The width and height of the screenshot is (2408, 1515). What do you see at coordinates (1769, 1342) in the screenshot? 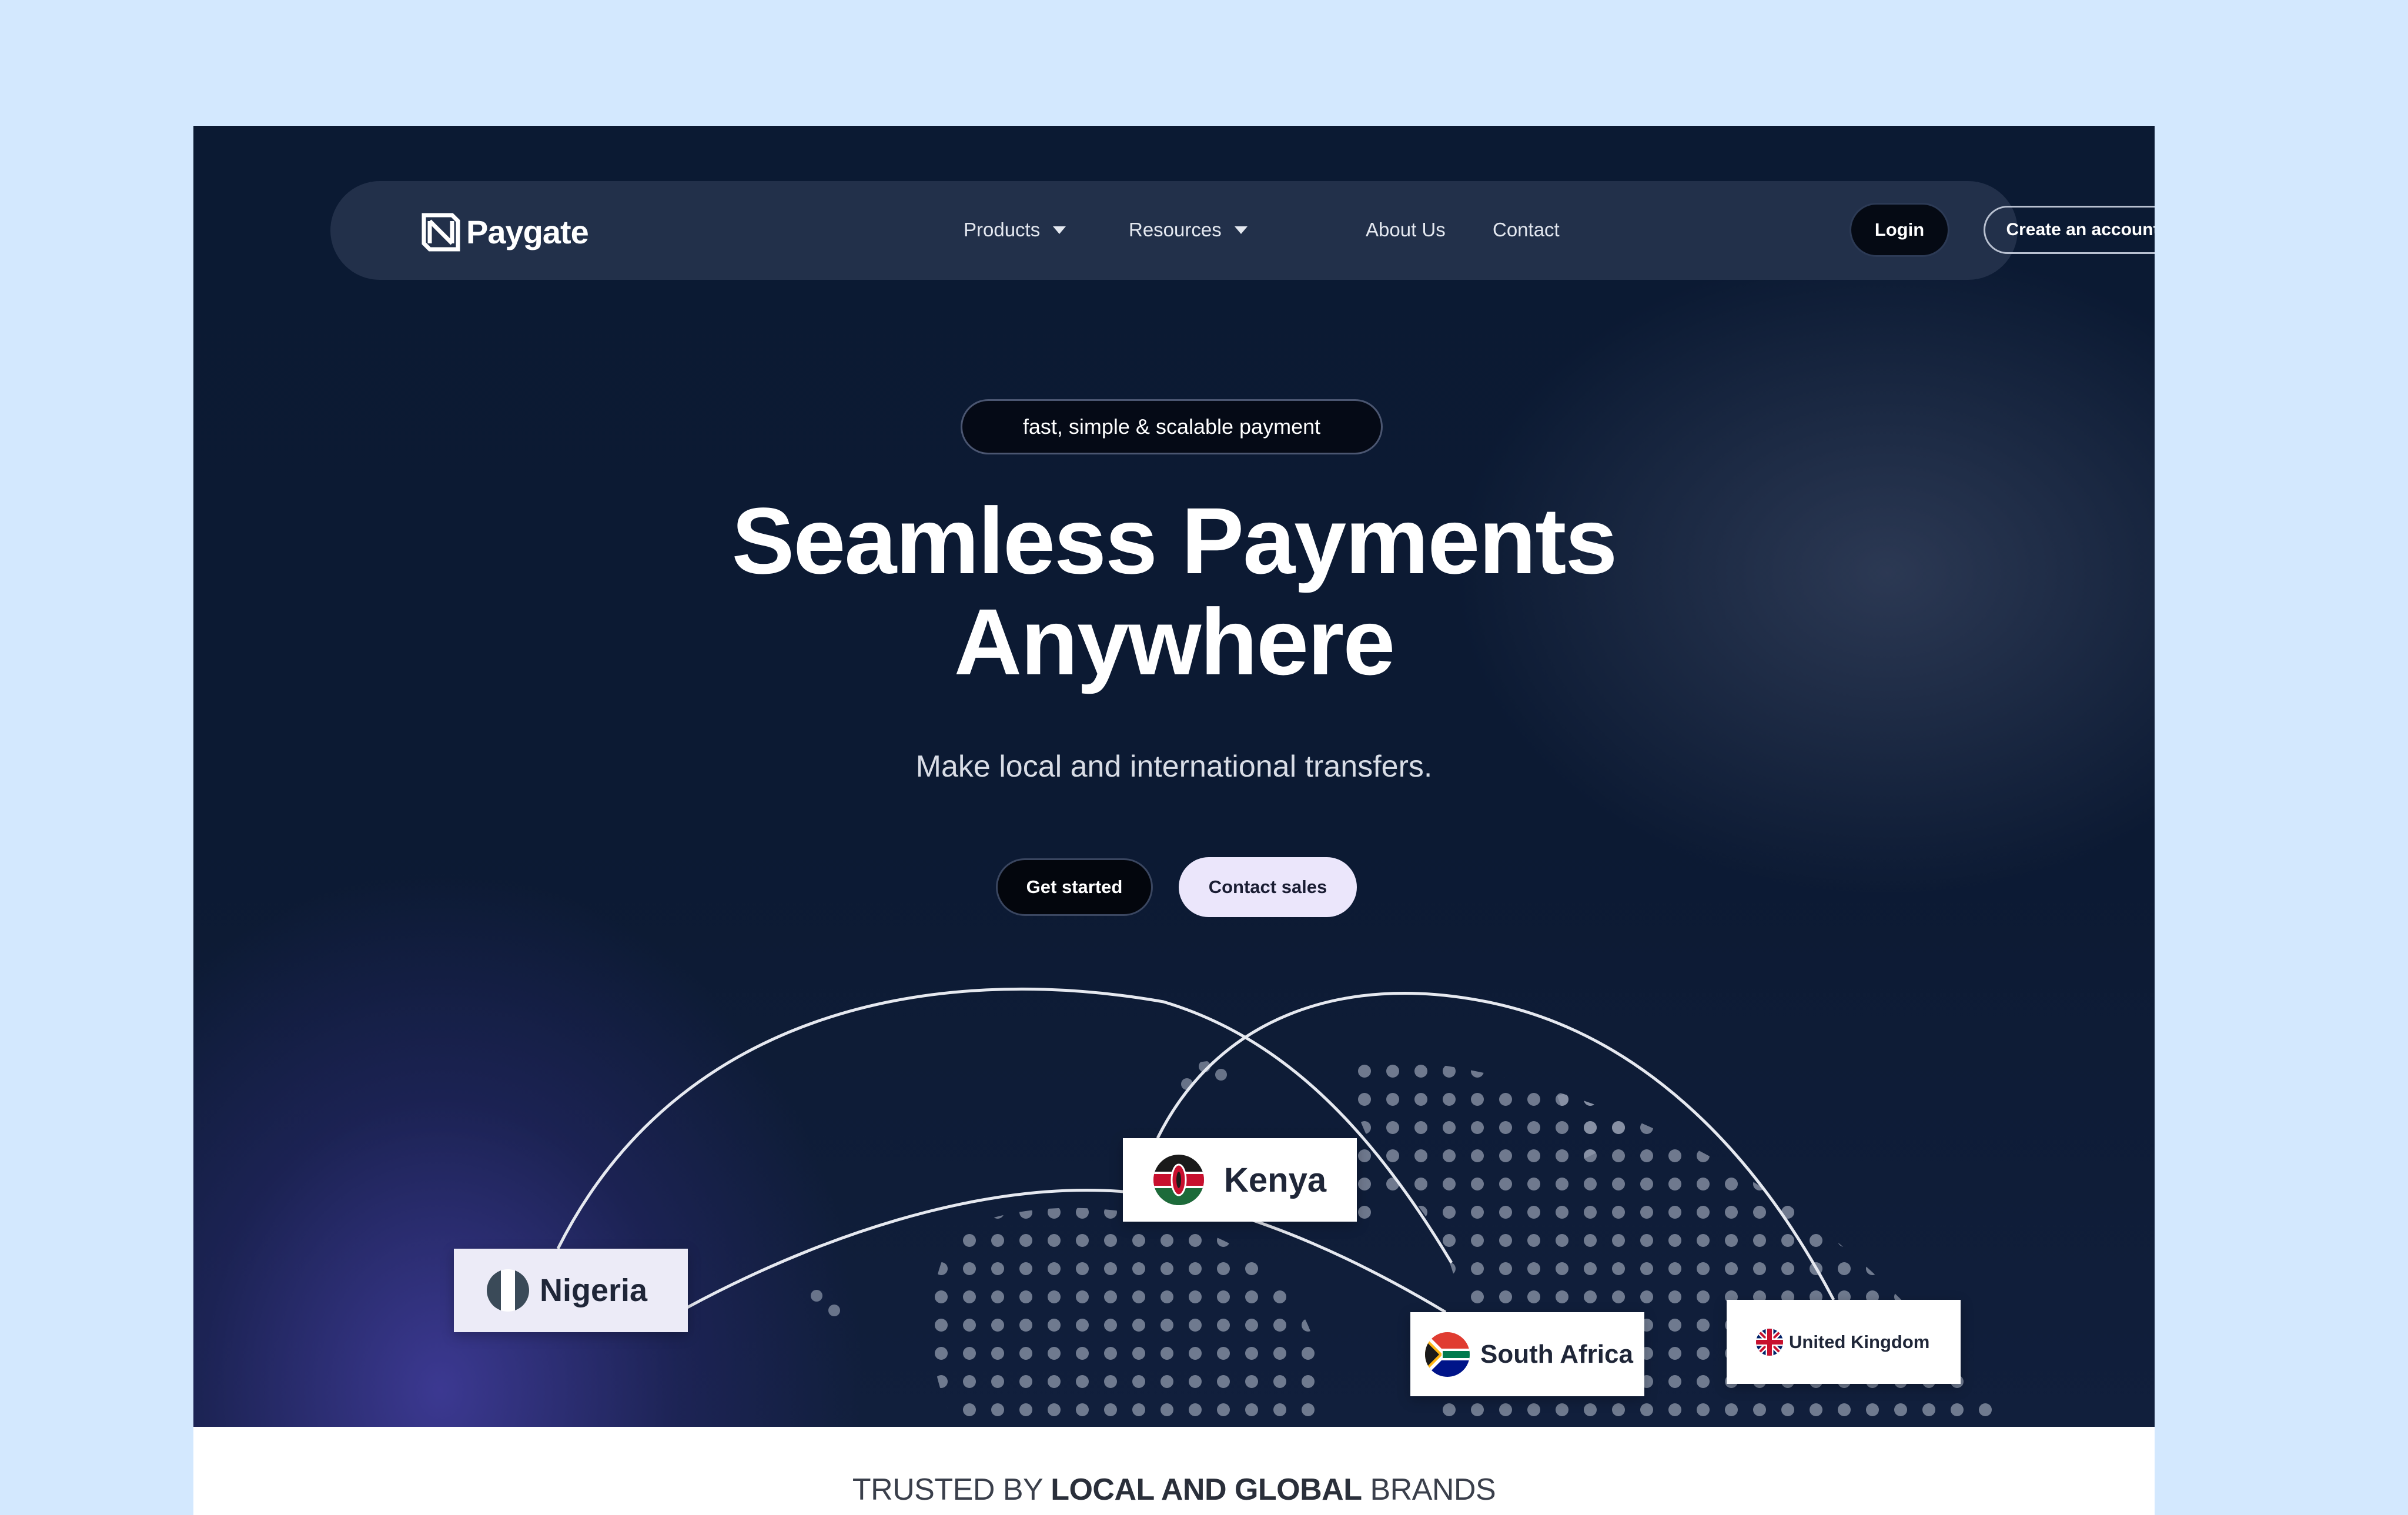
I see `united-kingdom-flag-icon` at bounding box center [1769, 1342].